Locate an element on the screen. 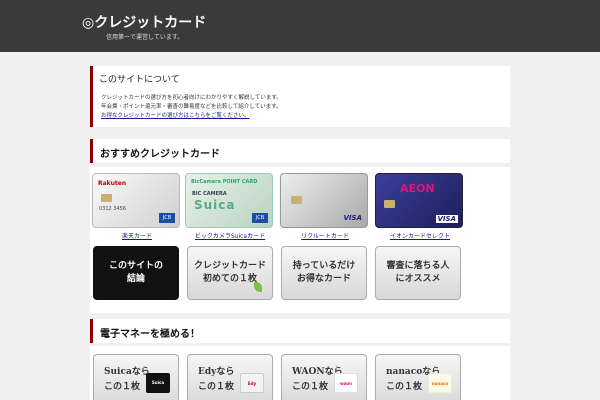 This screenshot has width=600, height=400. site-tagline: 信用第一で運営しています。 is located at coordinates (145, 37).